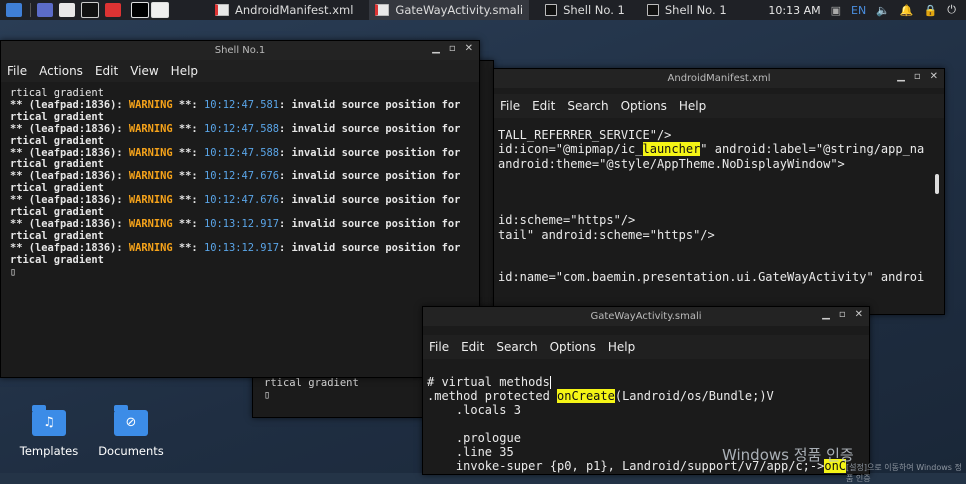  I want to click on notifications-icon: 🔔, so click(907, 10).